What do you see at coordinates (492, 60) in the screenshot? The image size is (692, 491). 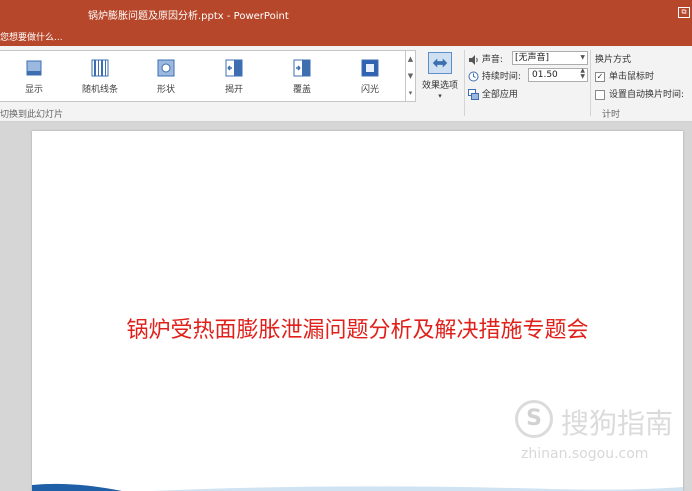 I see `sound-label: 声音:` at bounding box center [492, 60].